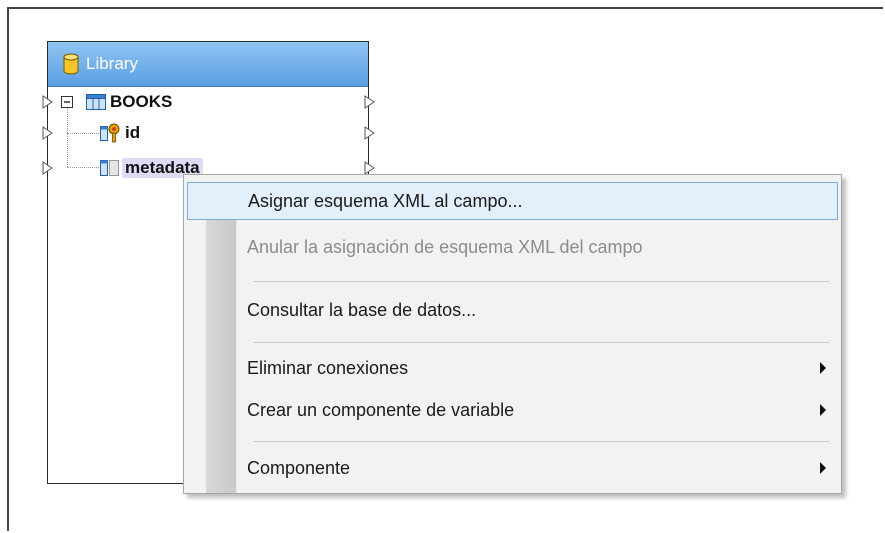 The height and width of the screenshot is (533, 885). Describe the element at coordinates (67, 102) in the screenshot. I see `collapse-icon` at that location.